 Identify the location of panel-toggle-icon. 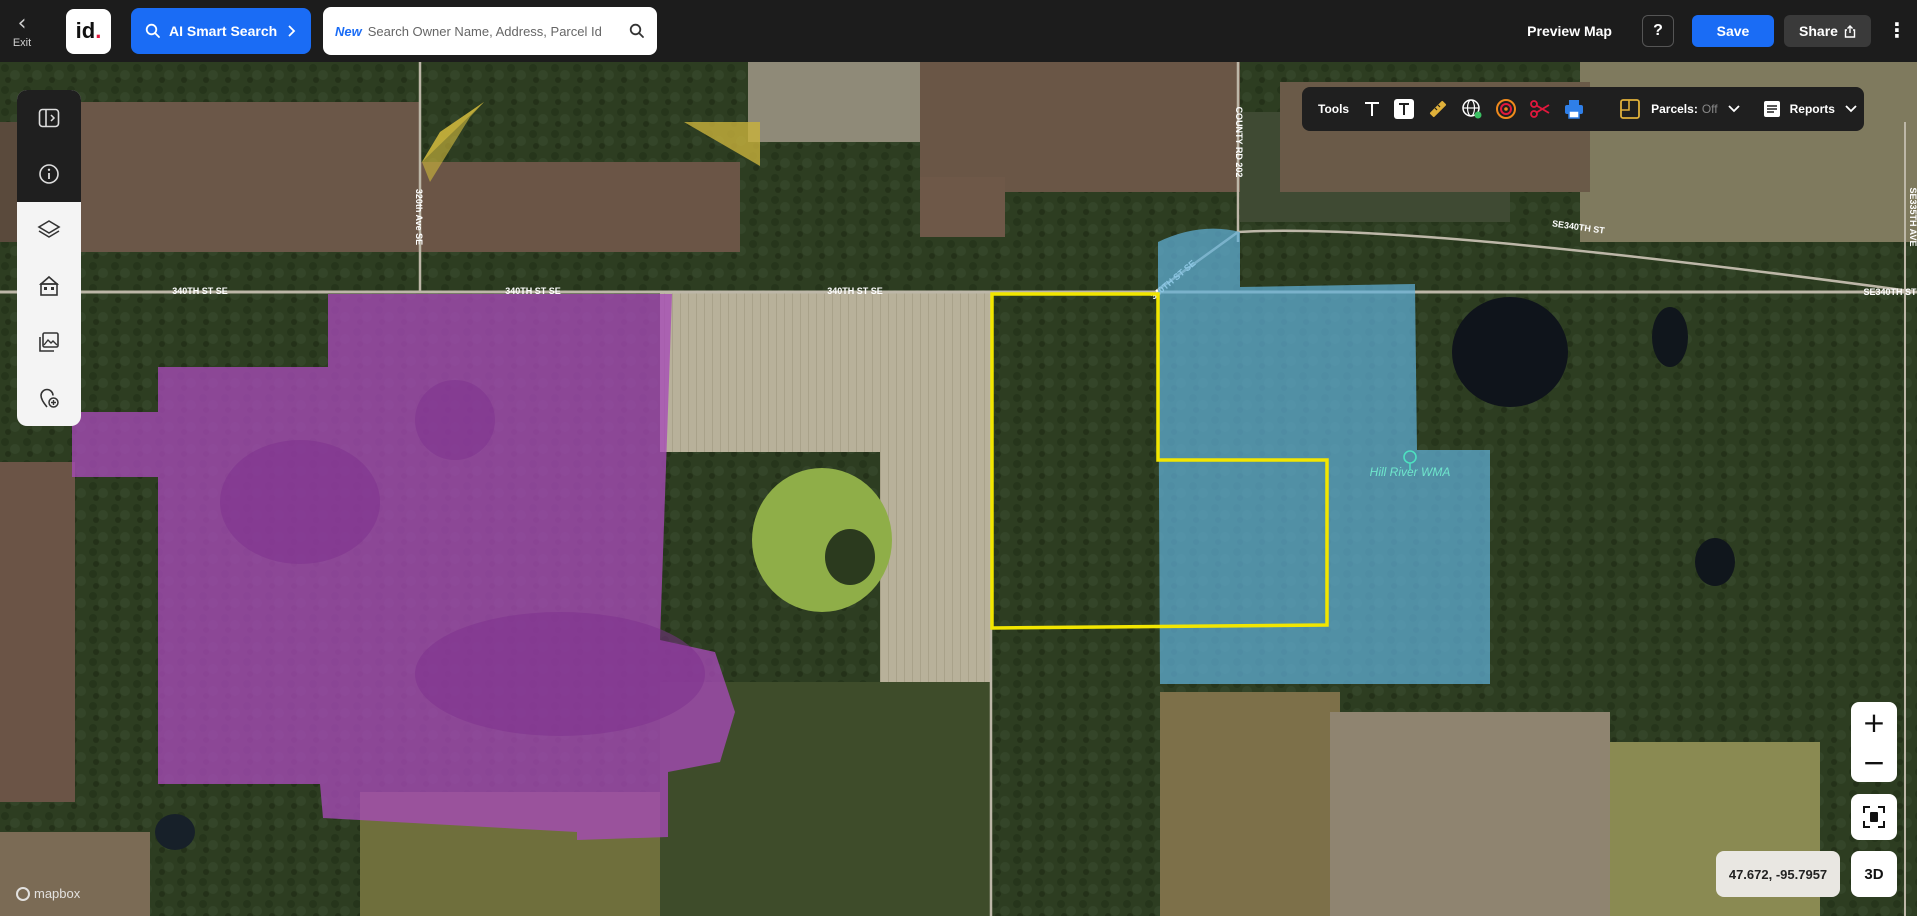
(49, 118).